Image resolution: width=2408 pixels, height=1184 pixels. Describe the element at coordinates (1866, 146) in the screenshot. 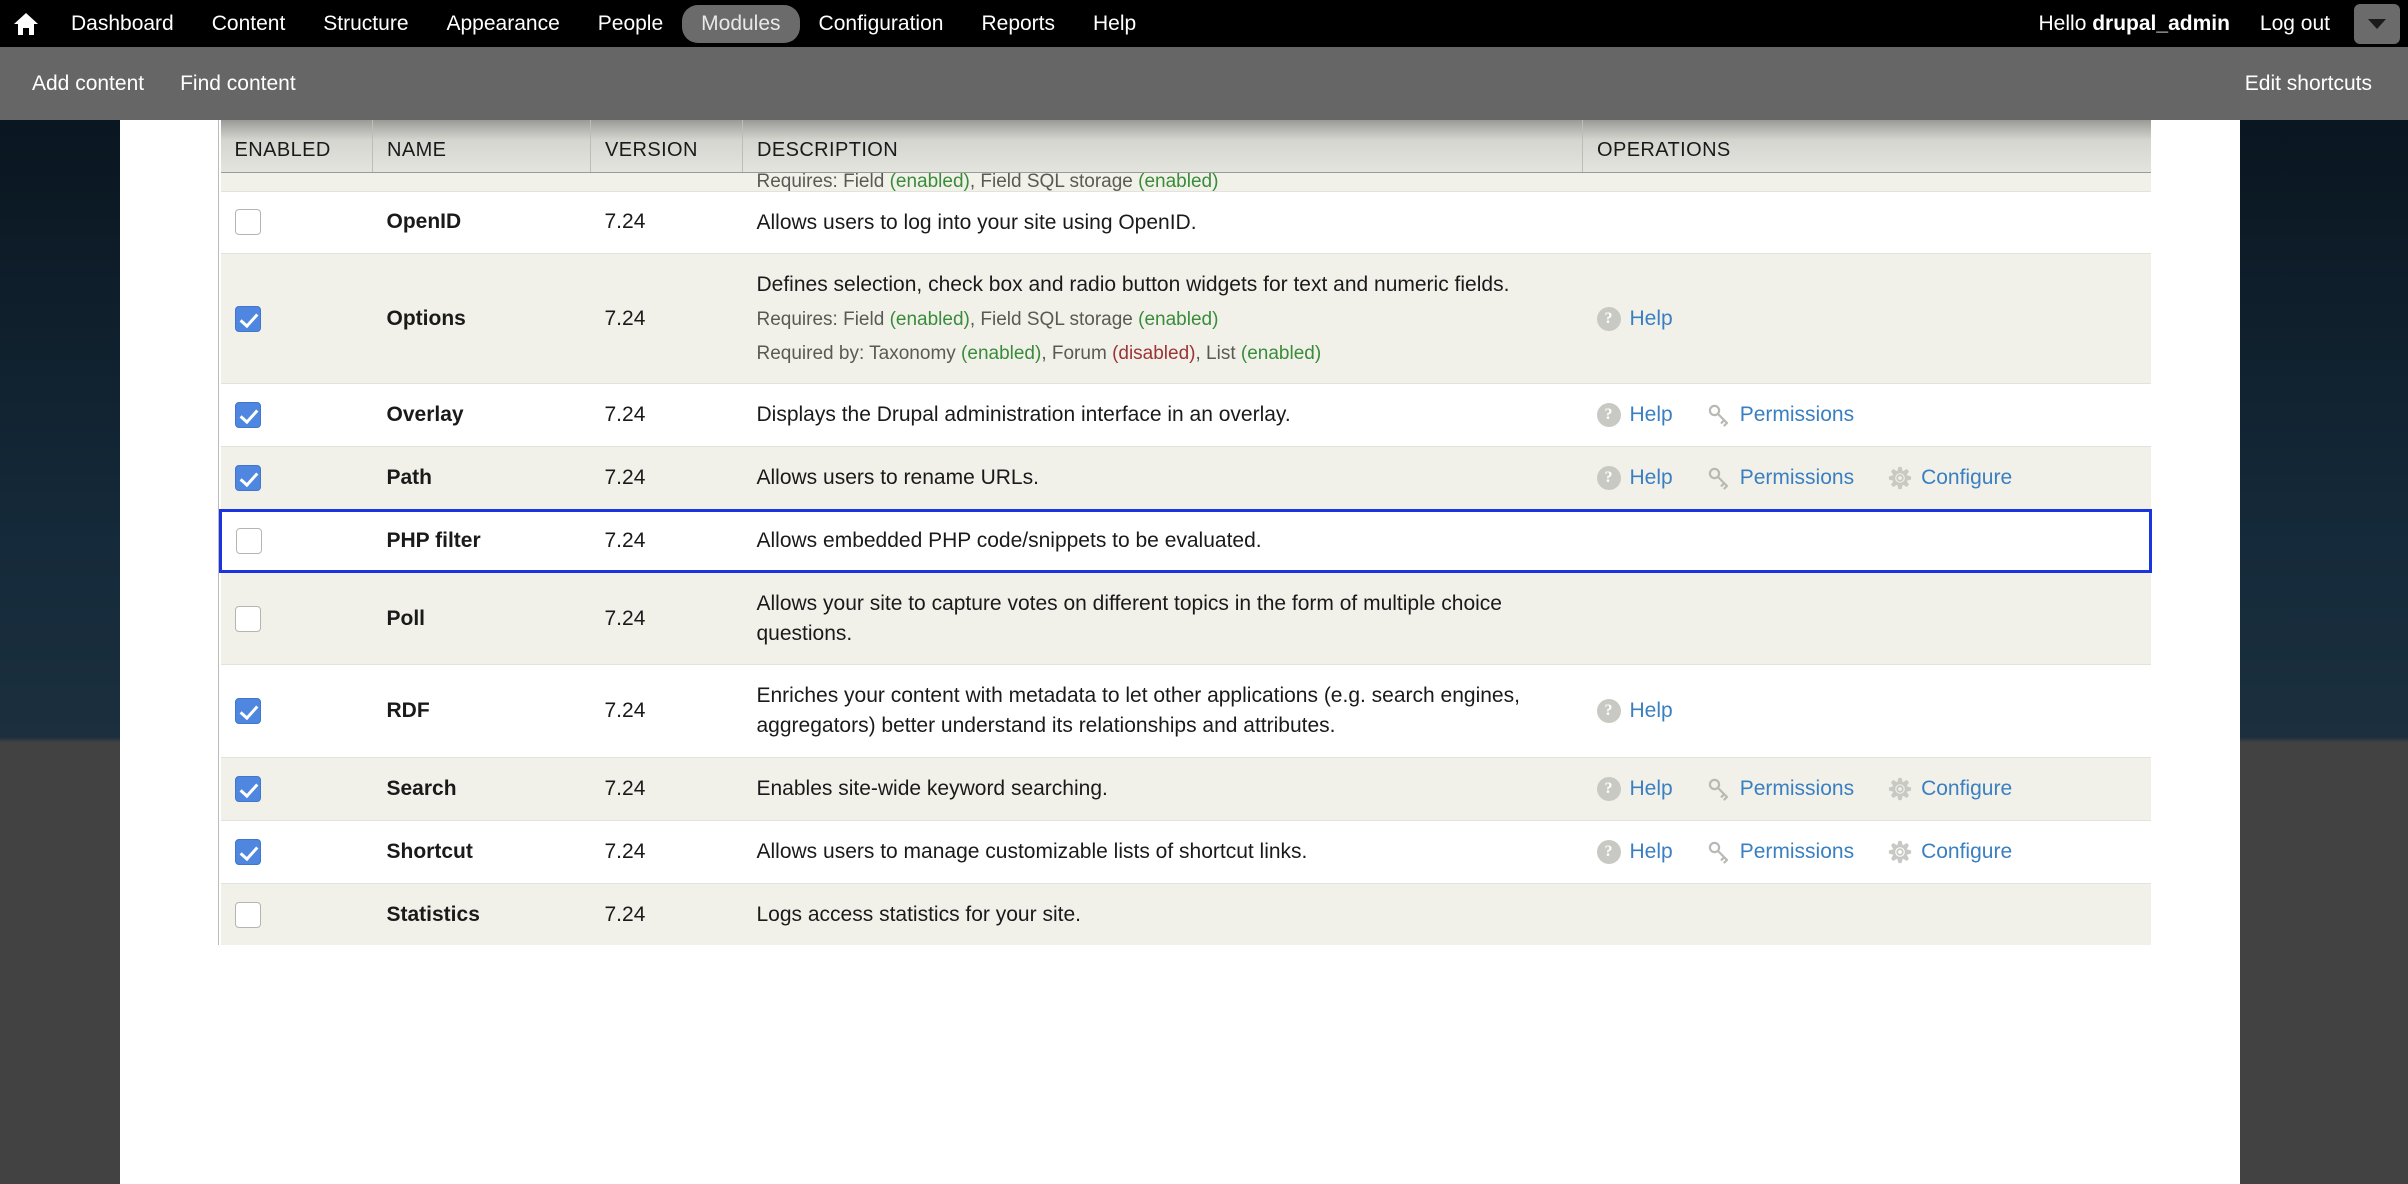

I see `column-header-operations: OPERATIONS` at that location.